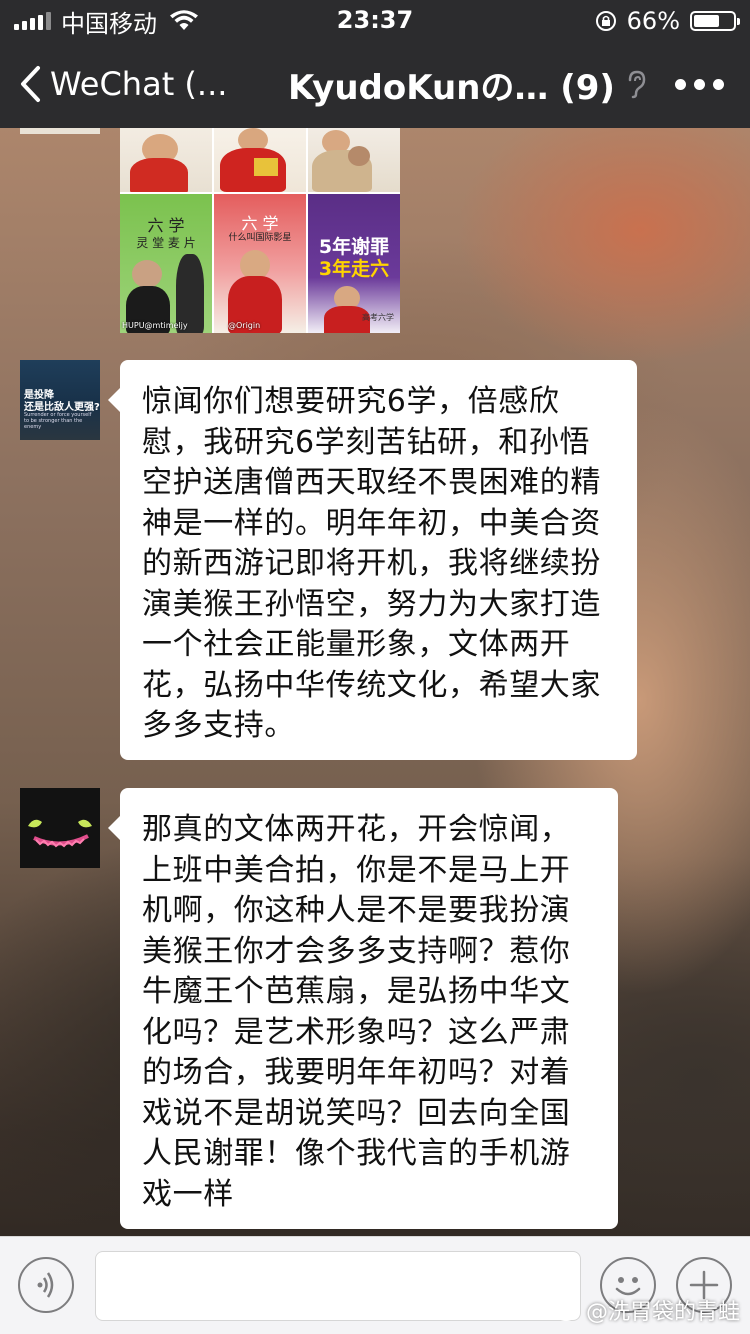 The image size is (750, 1334). Describe the element at coordinates (567, 1311) in the screenshot. I see `weibo-icon` at that location.